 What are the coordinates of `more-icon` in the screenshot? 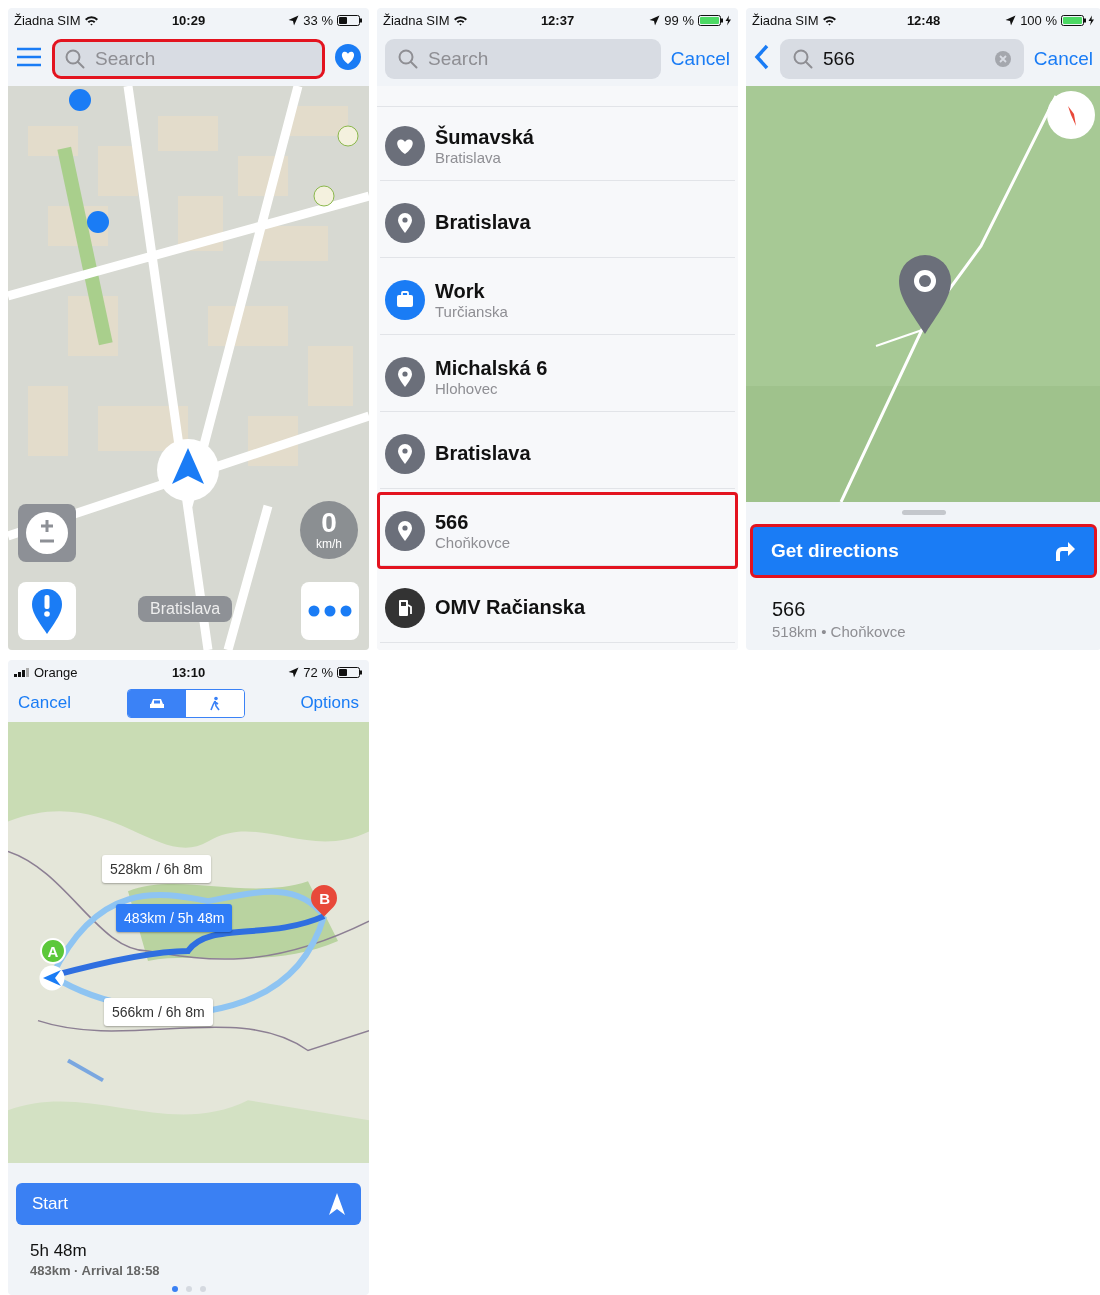 It's located at (330, 611).